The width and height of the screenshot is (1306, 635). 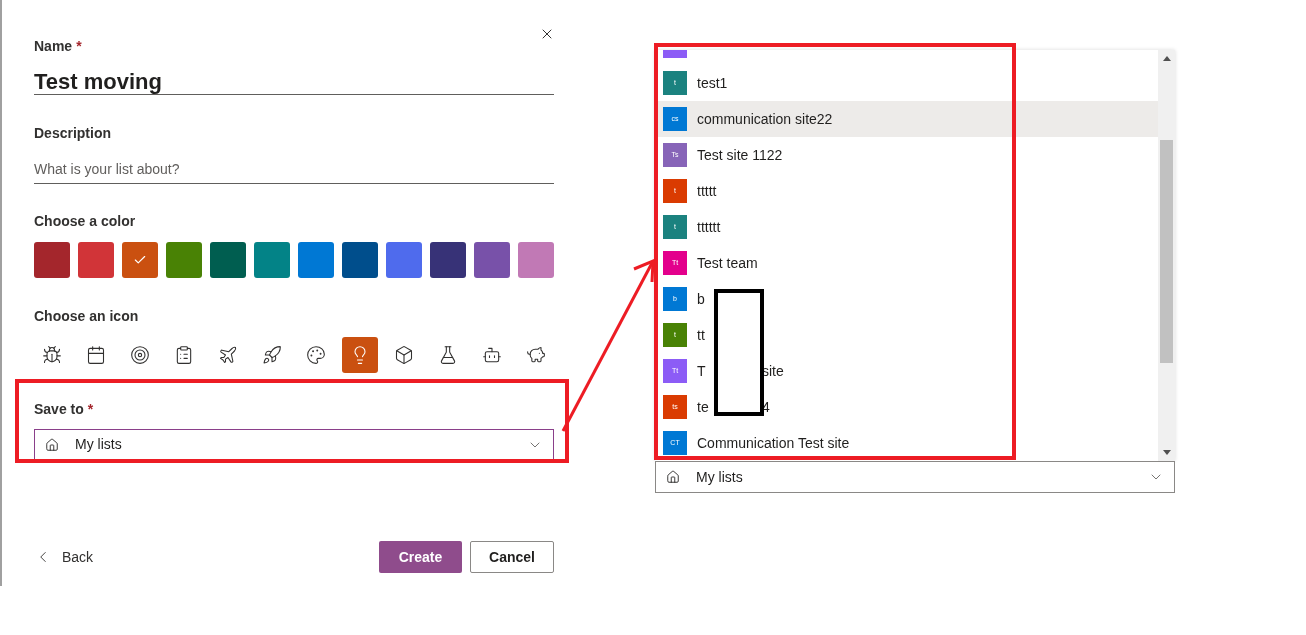 What do you see at coordinates (1166, 58) in the screenshot?
I see `scroll-up-icon` at bounding box center [1166, 58].